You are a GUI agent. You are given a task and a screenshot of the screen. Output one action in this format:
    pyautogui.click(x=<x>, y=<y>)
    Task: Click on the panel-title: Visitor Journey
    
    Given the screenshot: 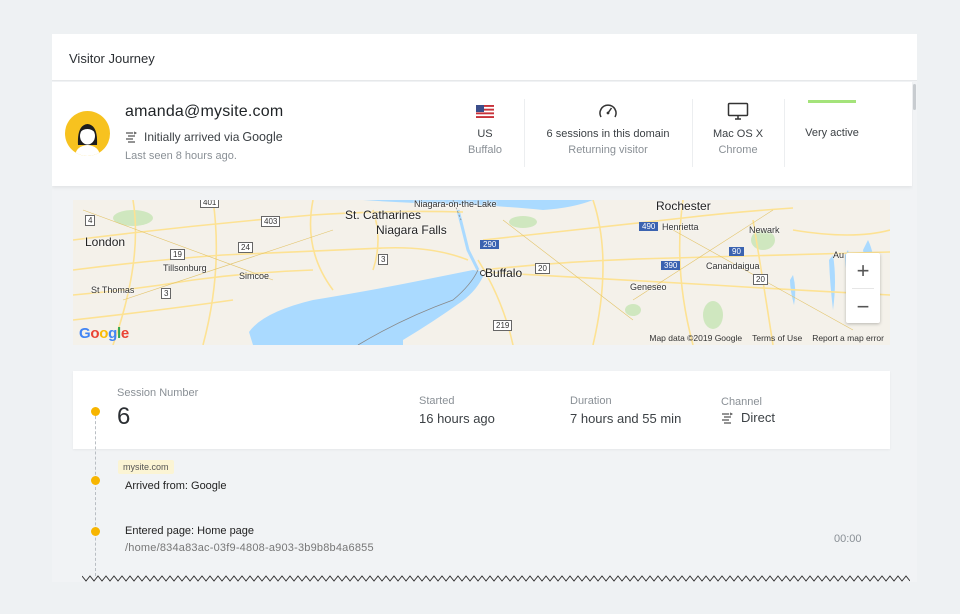 What is the action you would take?
    pyautogui.click(x=112, y=58)
    